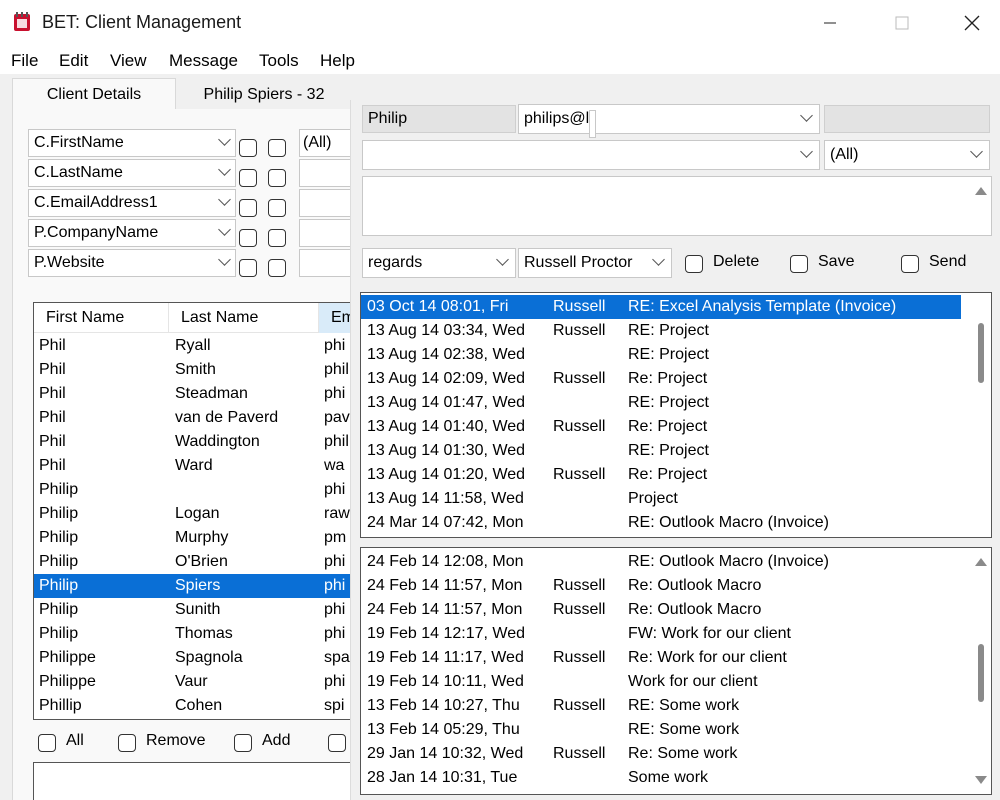 The width and height of the screenshot is (1000, 800). What do you see at coordinates (830, 23) in the screenshot?
I see `minimize-button` at bounding box center [830, 23].